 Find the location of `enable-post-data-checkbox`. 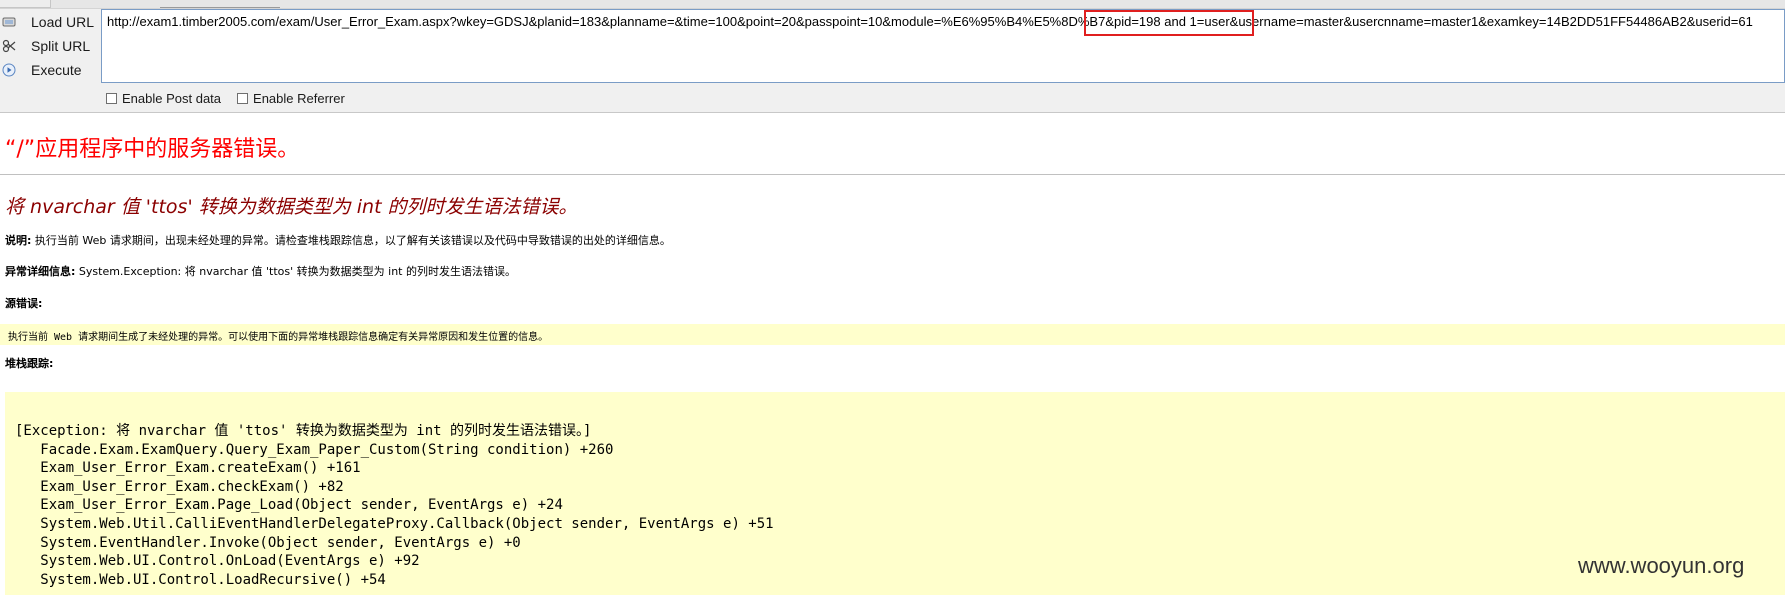

enable-post-data-checkbox is located at coordinates (111, 98).